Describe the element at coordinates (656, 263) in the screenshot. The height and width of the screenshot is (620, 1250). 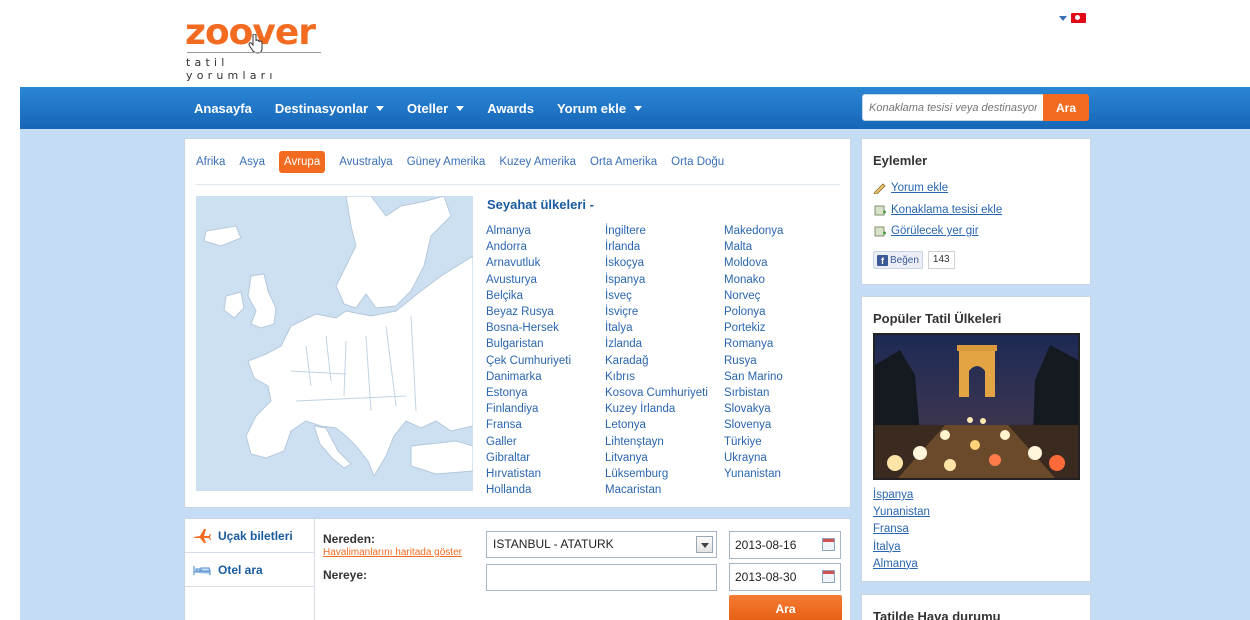
I see `country-link: İskoçya` at that location.